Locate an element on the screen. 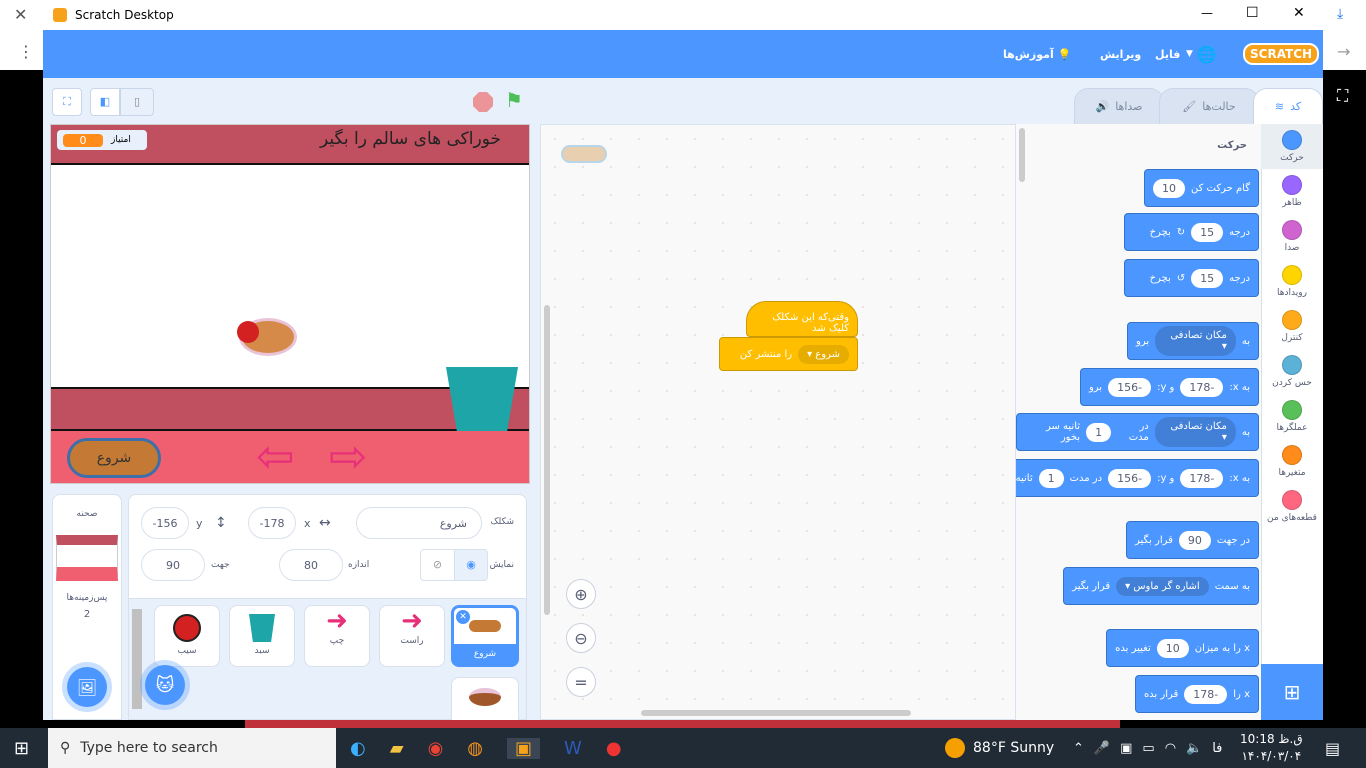 The width and height of the screenshot is (1366, 768). green-flag-icon: ⚑ is located at coordinates (514, 100).